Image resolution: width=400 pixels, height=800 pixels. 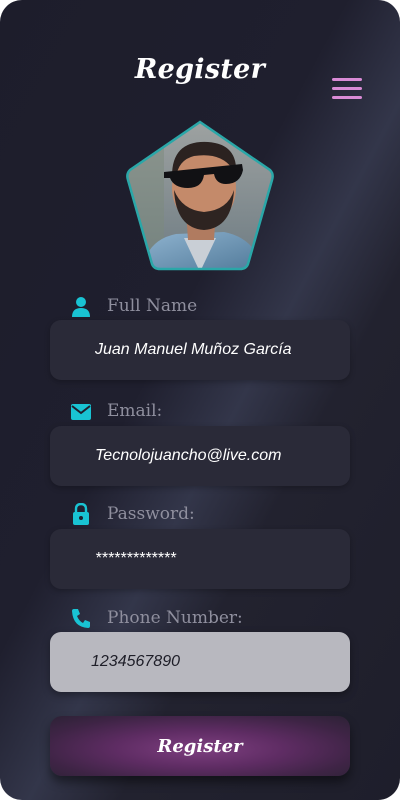 I want to click on phone-icon, so click(x=81, y=618).